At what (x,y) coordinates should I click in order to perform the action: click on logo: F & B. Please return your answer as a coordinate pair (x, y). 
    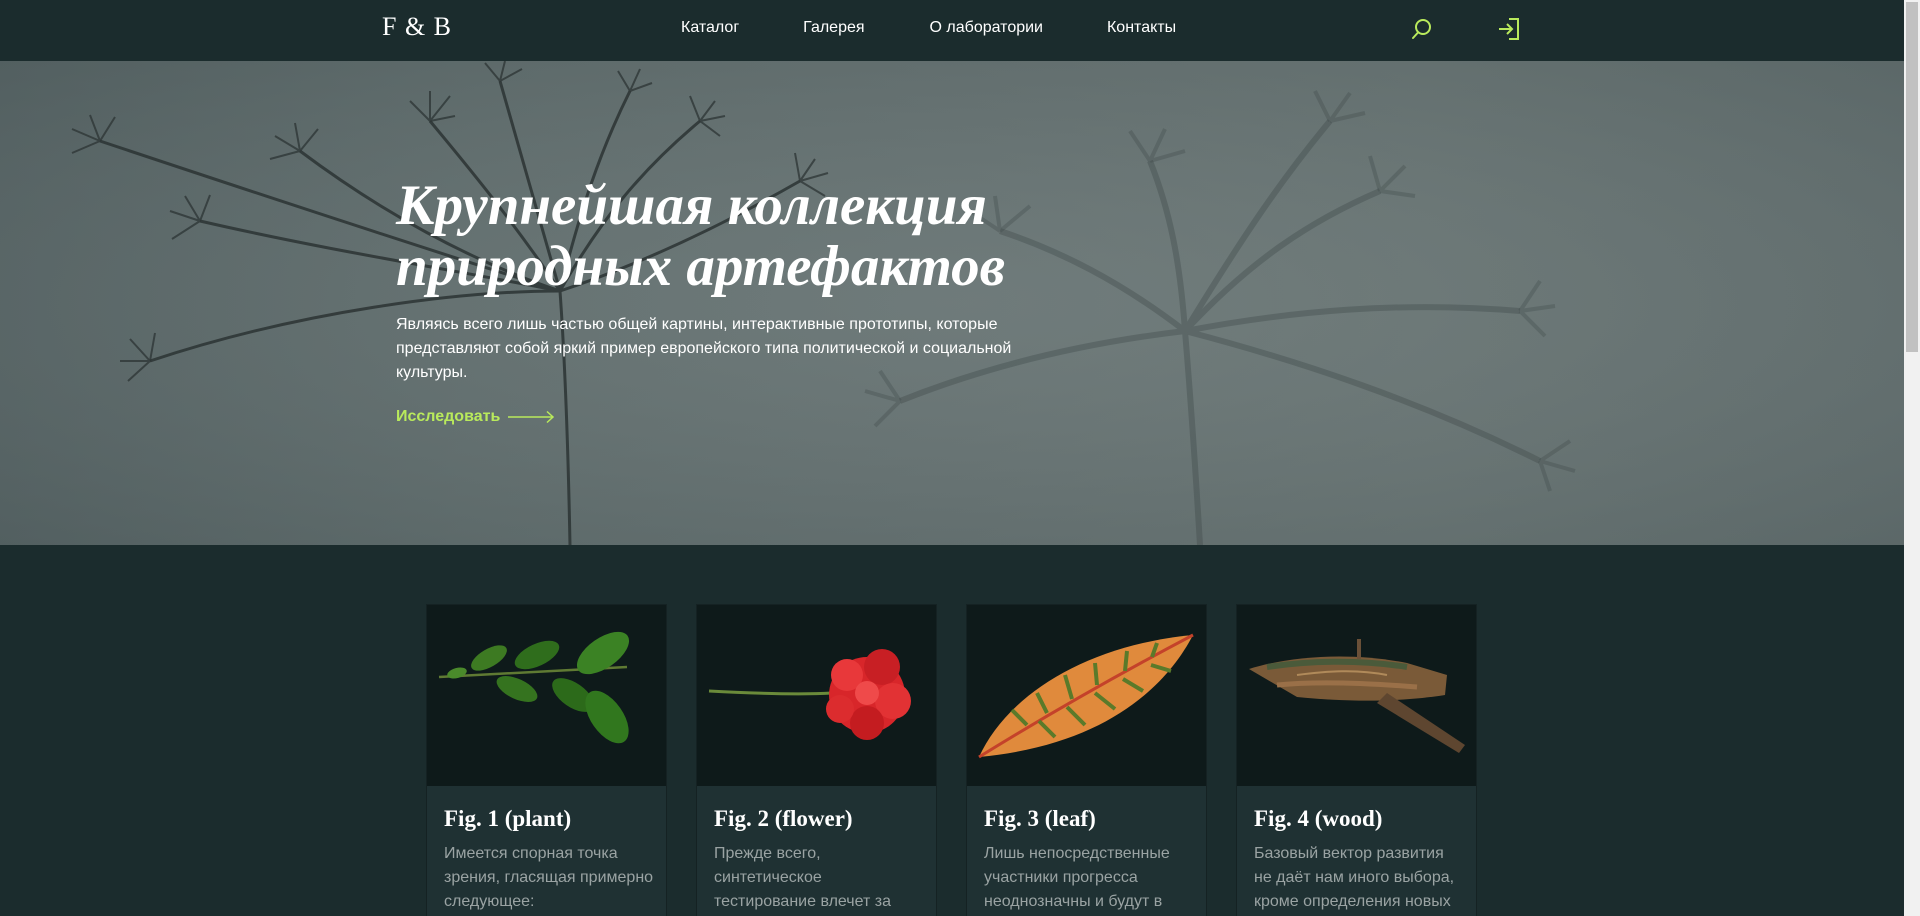
    Looking at the image, I should click on (417, 27).